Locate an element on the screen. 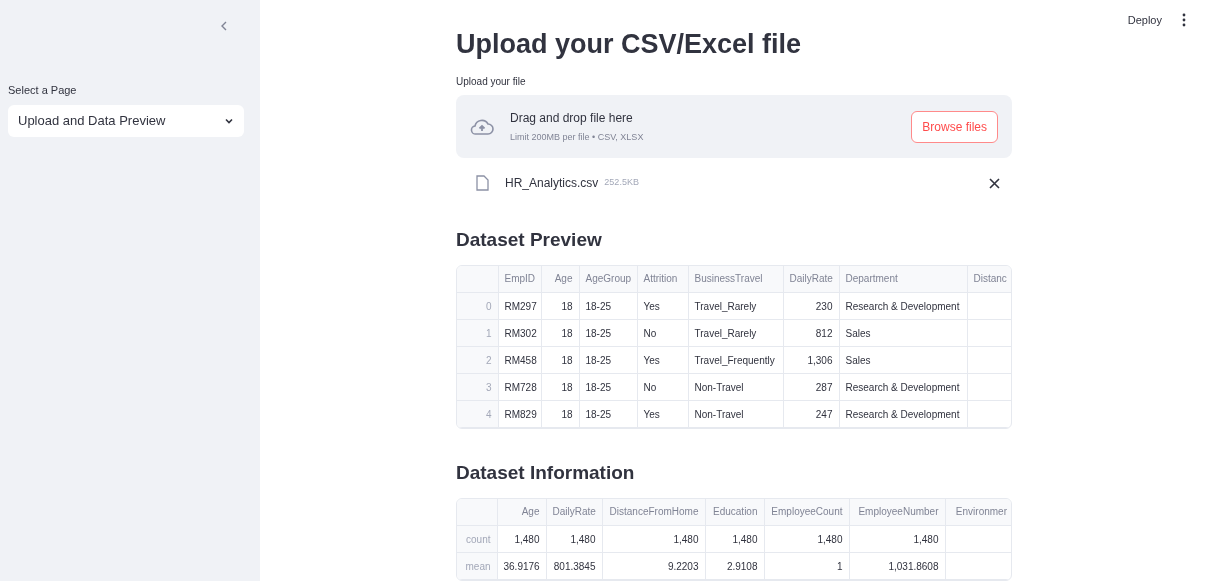 The width and height of the screenshot is (1208, 581). row-index: 0 is located at coordinates (477, 306).